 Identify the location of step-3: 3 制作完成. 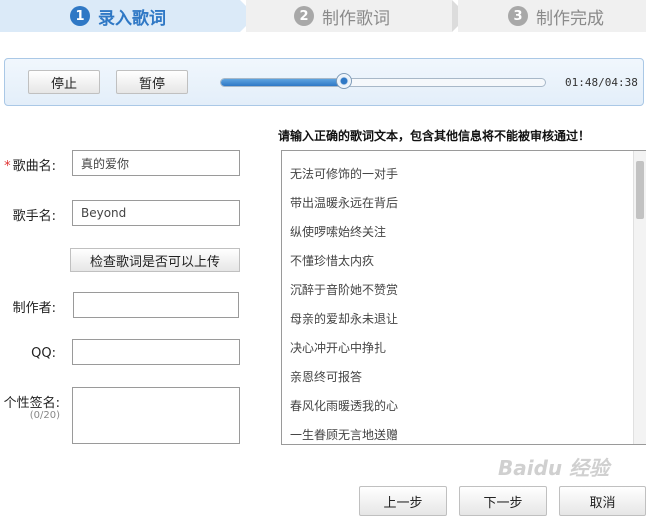
(552, 16).